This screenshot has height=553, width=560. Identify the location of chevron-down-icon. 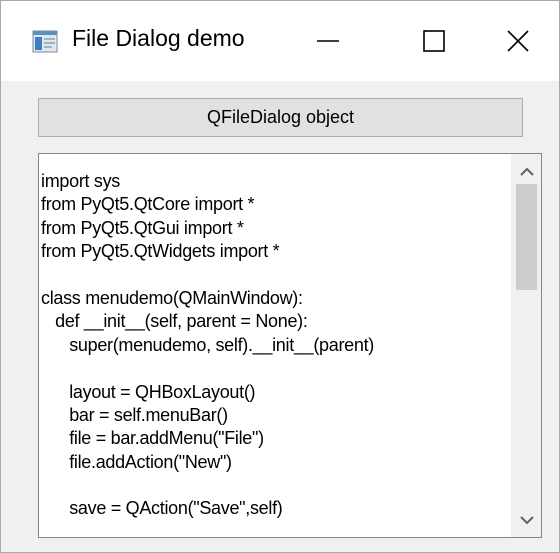
(527, 519).